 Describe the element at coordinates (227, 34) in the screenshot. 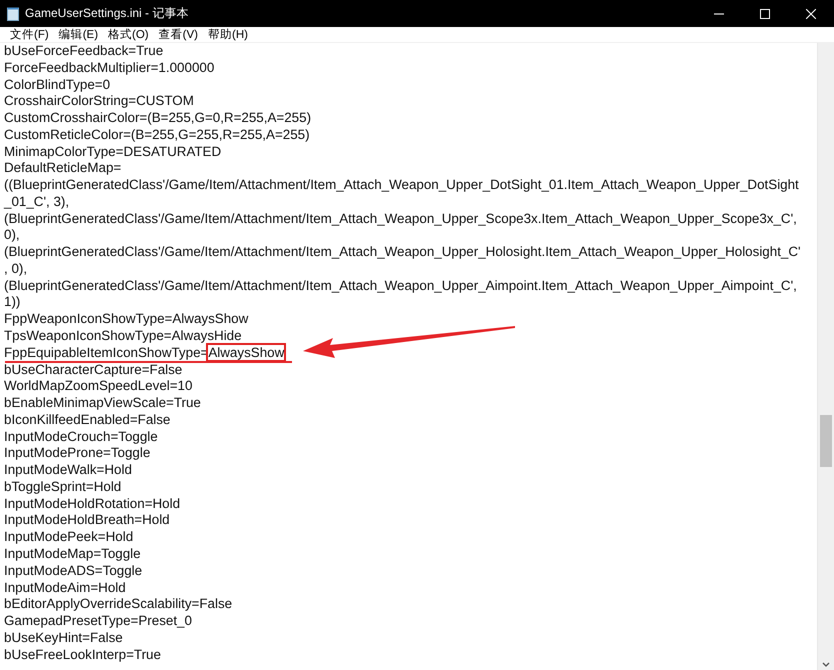

I see `menu-item: 帮助(H)` at that location.